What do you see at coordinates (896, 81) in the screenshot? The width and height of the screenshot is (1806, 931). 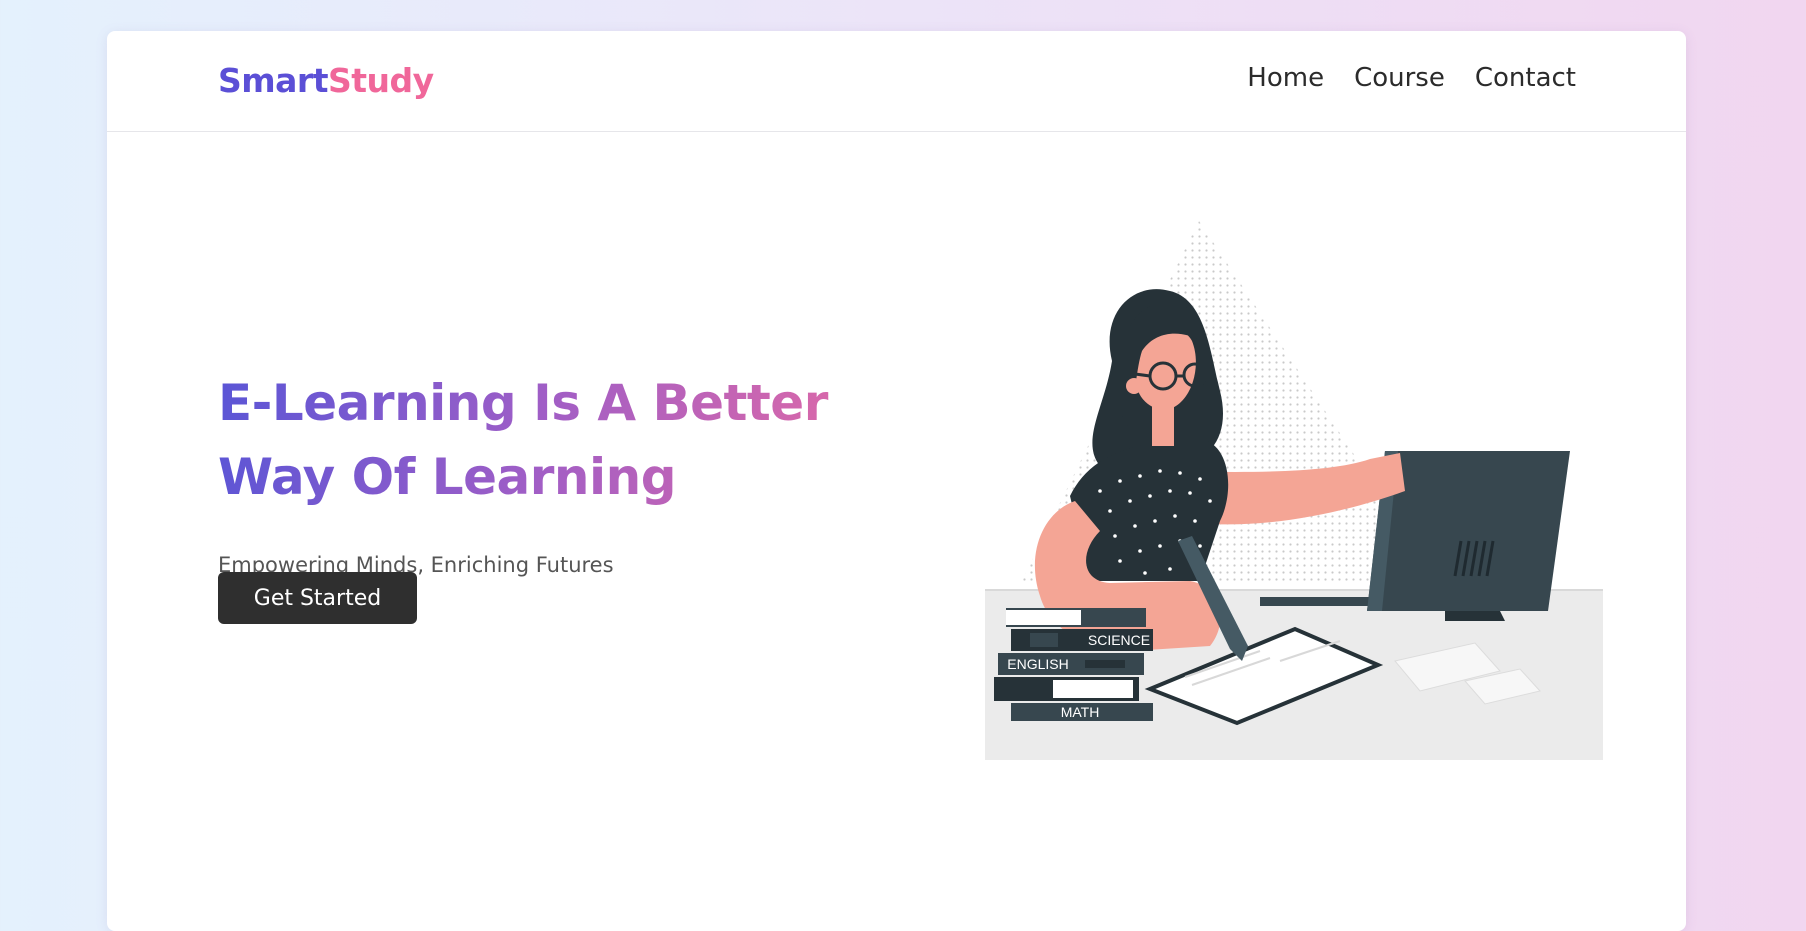 I see `navbar: SmartStudy Home Course Contact` at bounding box center [896, 81].